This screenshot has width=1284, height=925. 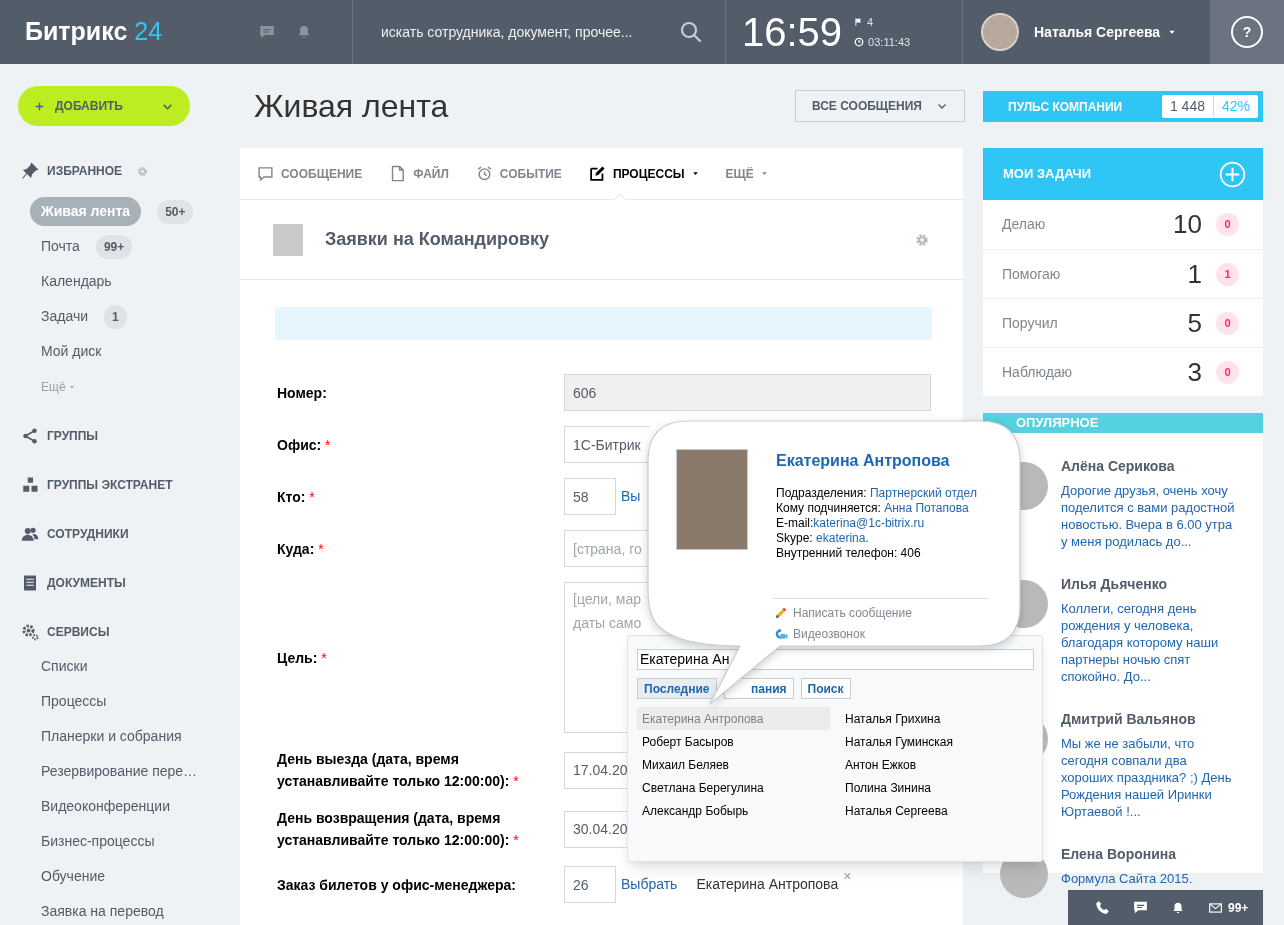 What do you see at coordinates (1227, 274) in the screenshot?
I see `new-counter: 1` at bounding box center [1227, 274].